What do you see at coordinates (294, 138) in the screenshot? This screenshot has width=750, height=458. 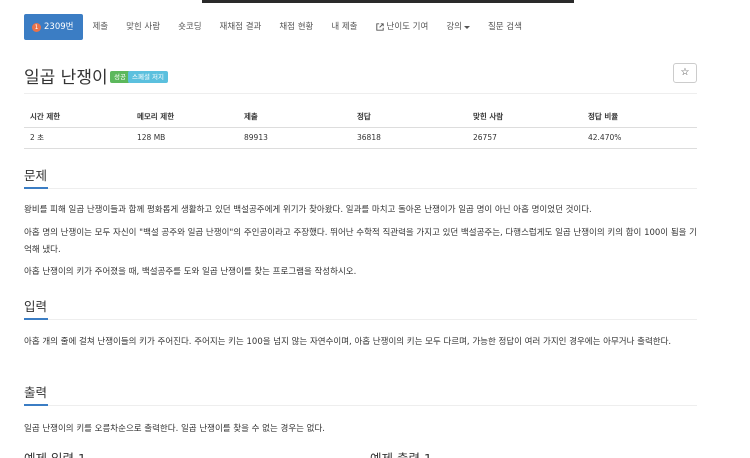 I see `value-submissions: 89913` at bounding box center [294, 138].